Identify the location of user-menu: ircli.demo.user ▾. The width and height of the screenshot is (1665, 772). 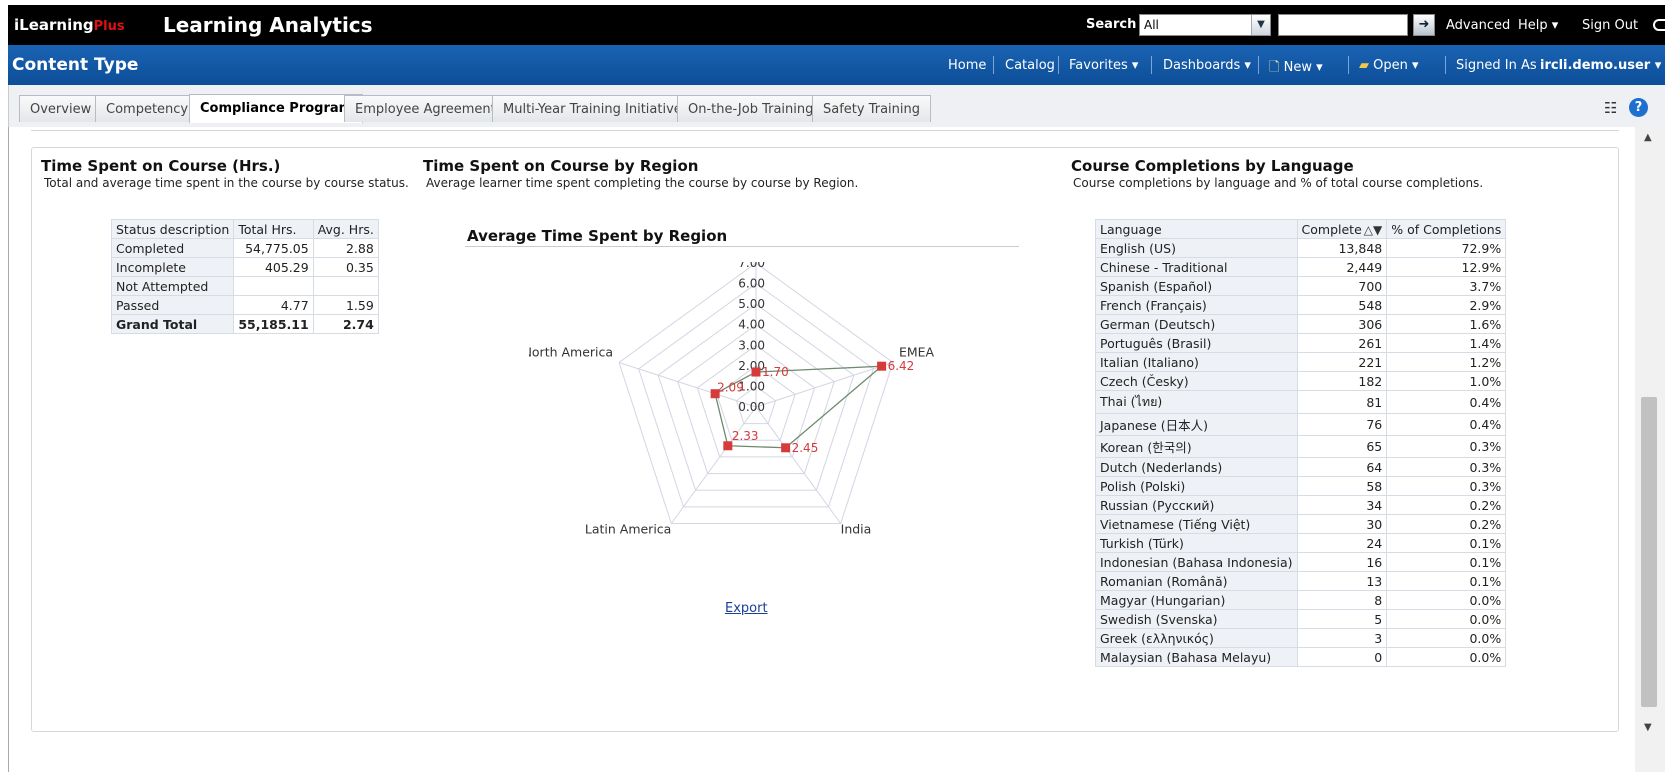
(1600, 65).